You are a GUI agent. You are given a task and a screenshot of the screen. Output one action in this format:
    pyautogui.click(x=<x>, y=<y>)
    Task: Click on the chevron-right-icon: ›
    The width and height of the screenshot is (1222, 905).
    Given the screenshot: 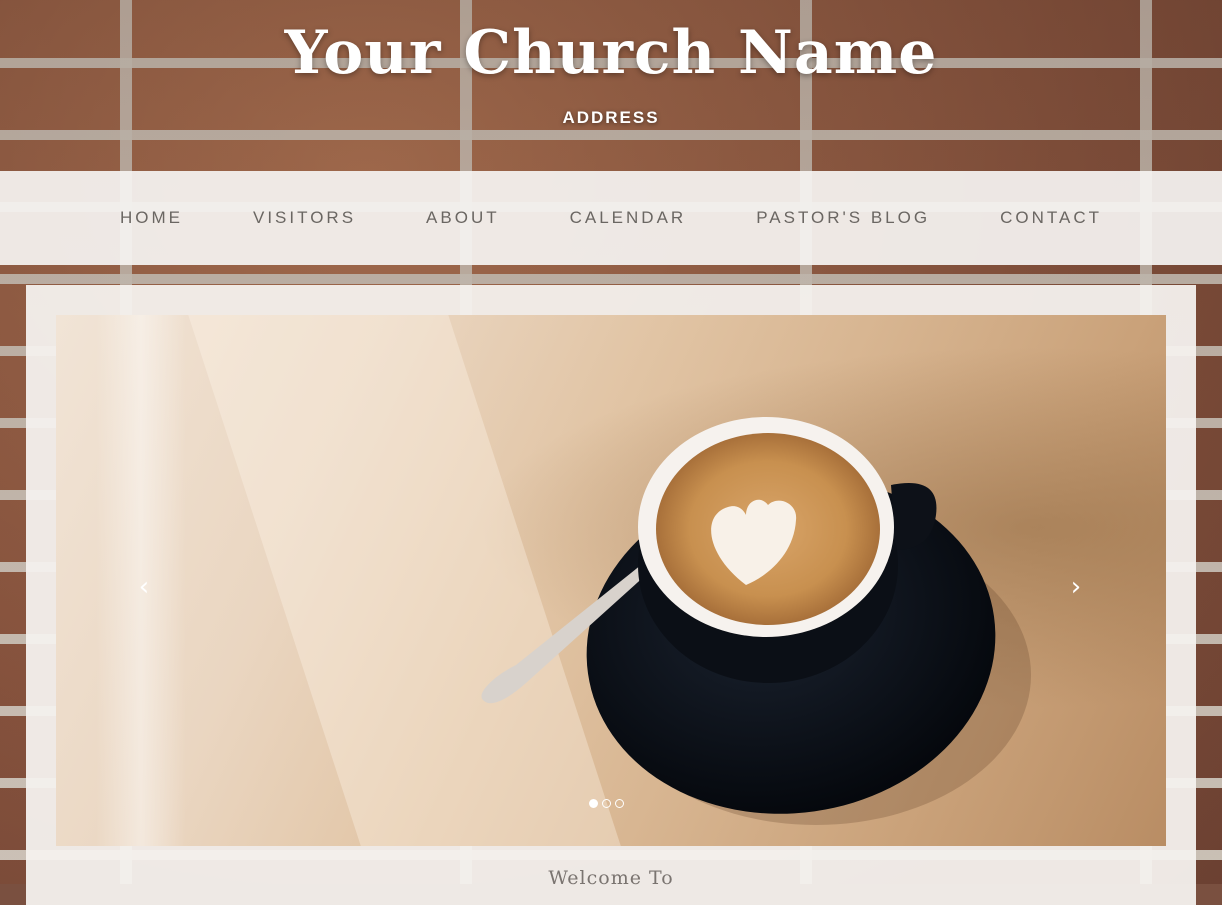 What is the action you would take?
    pyautogui.click(x=1076, y=587)
    